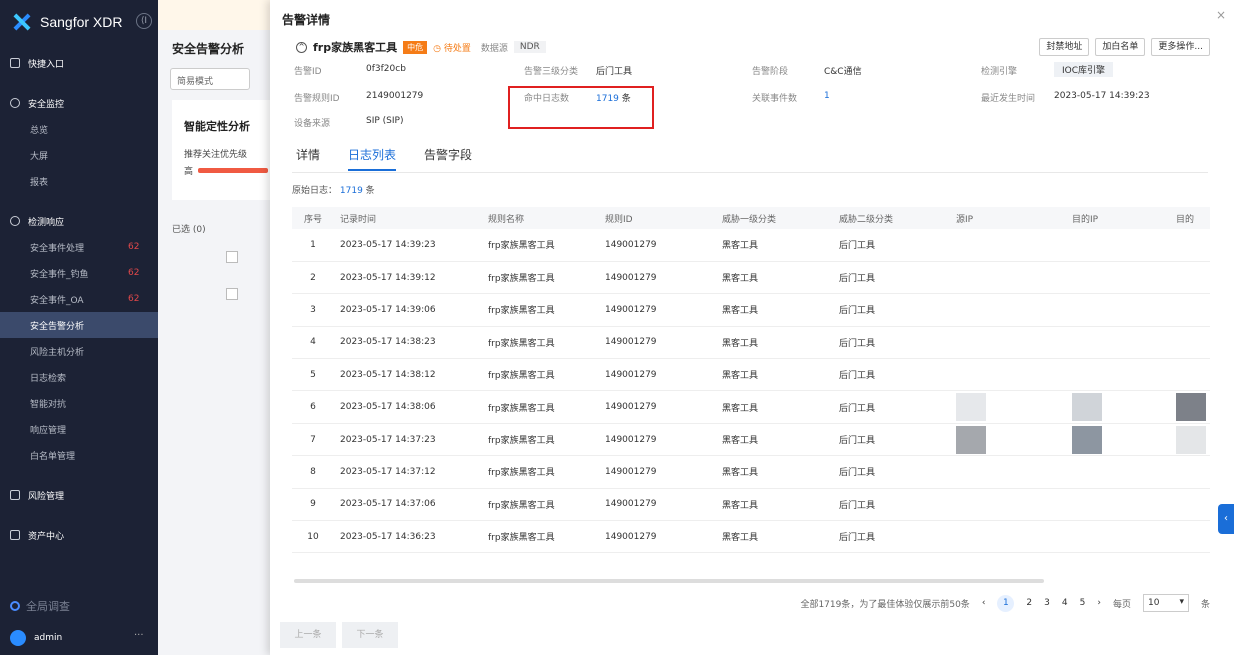  What do you see at coordinates (79, 535) in the screenshot?
I see `sidebar-section: 资产中心` at bounding box center [79, 535].